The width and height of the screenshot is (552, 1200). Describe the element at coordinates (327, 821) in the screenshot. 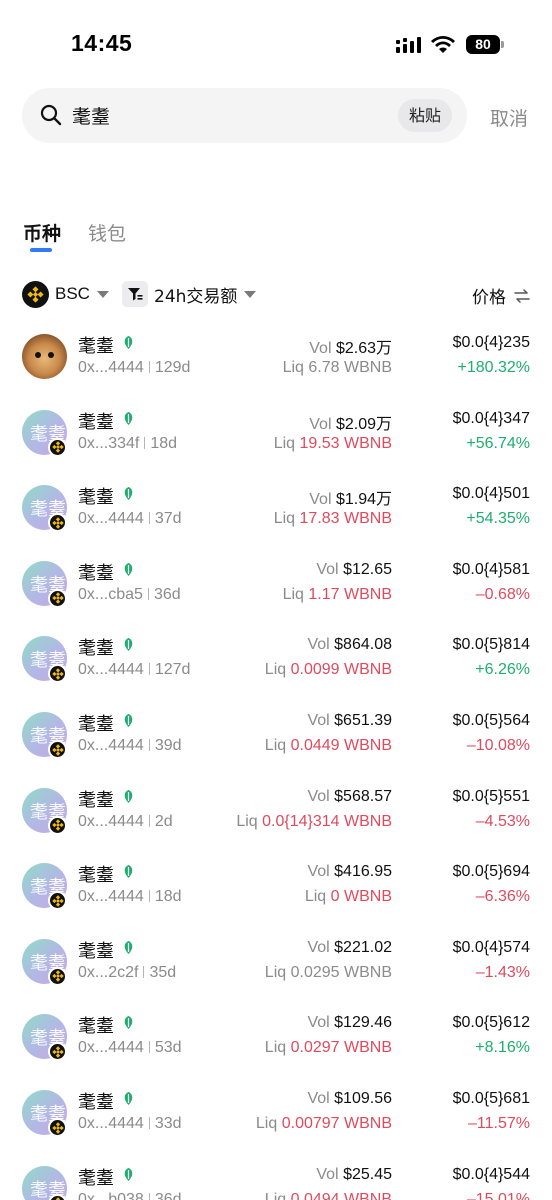

I see `liq-value: 0.0{14}314 WBNB` at that location.